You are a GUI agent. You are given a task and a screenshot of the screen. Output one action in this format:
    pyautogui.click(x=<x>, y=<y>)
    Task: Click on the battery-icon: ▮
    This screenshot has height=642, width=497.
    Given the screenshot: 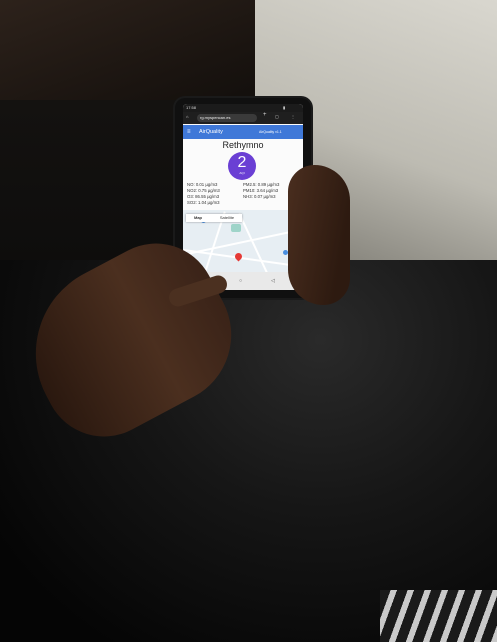 What is the action you would take?
    pyautogui.click(x=284, y=107)
    